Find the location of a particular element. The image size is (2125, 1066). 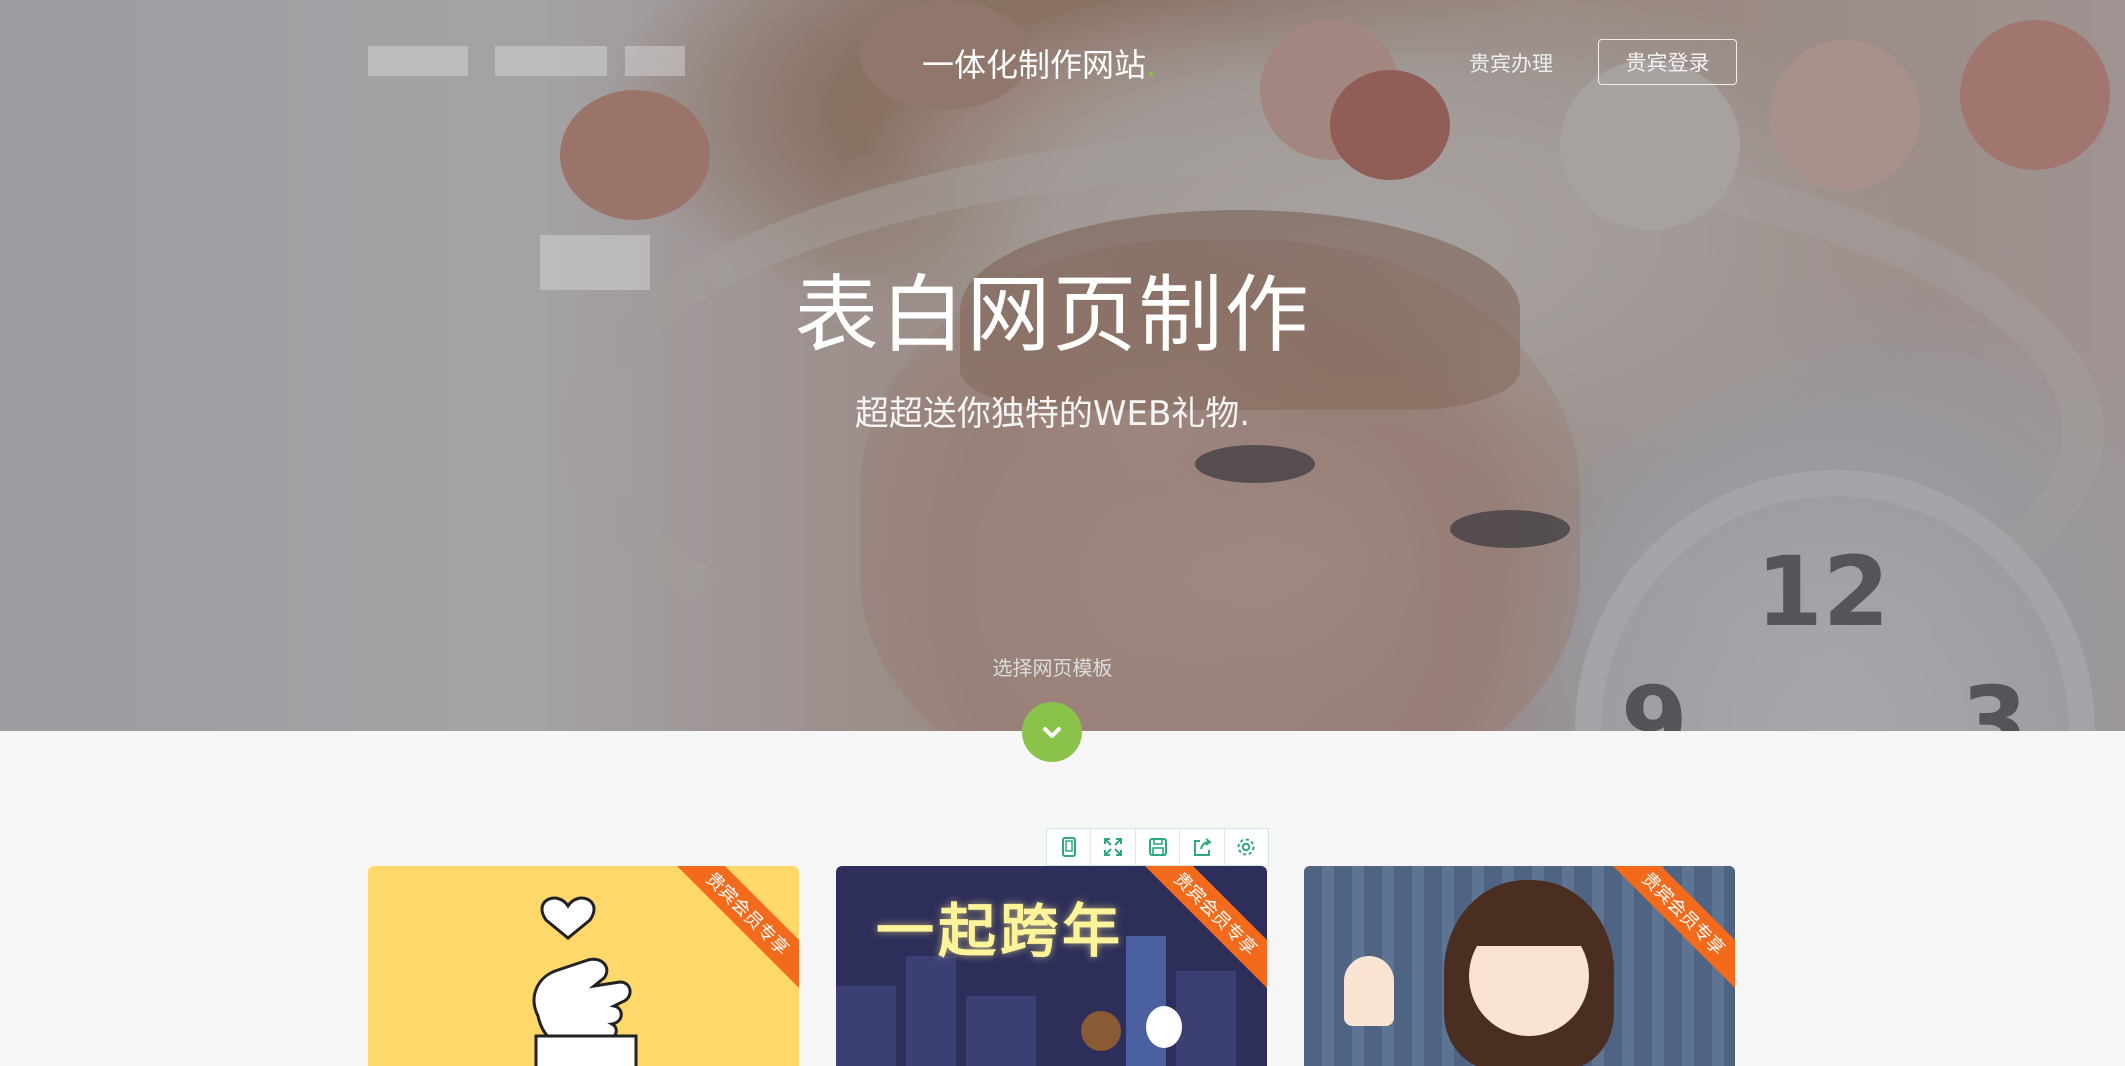

expand-icon is located at coordinates (1113, 847).